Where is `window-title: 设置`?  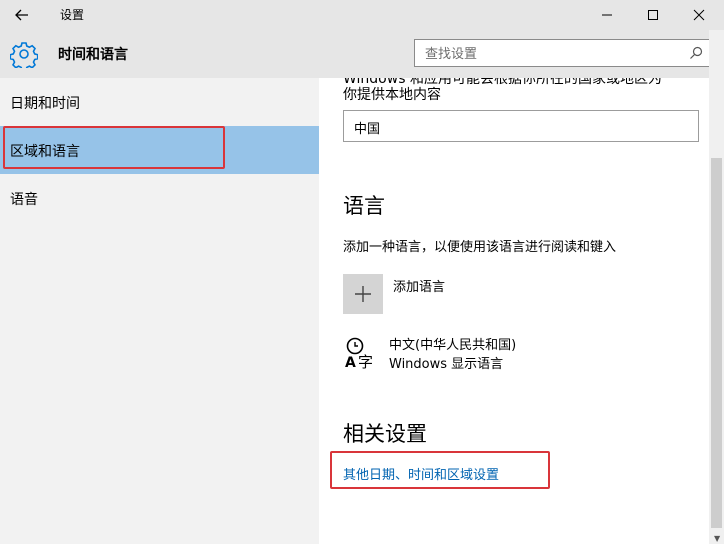
window-title: 设置 is located at coordinates (72, 15).